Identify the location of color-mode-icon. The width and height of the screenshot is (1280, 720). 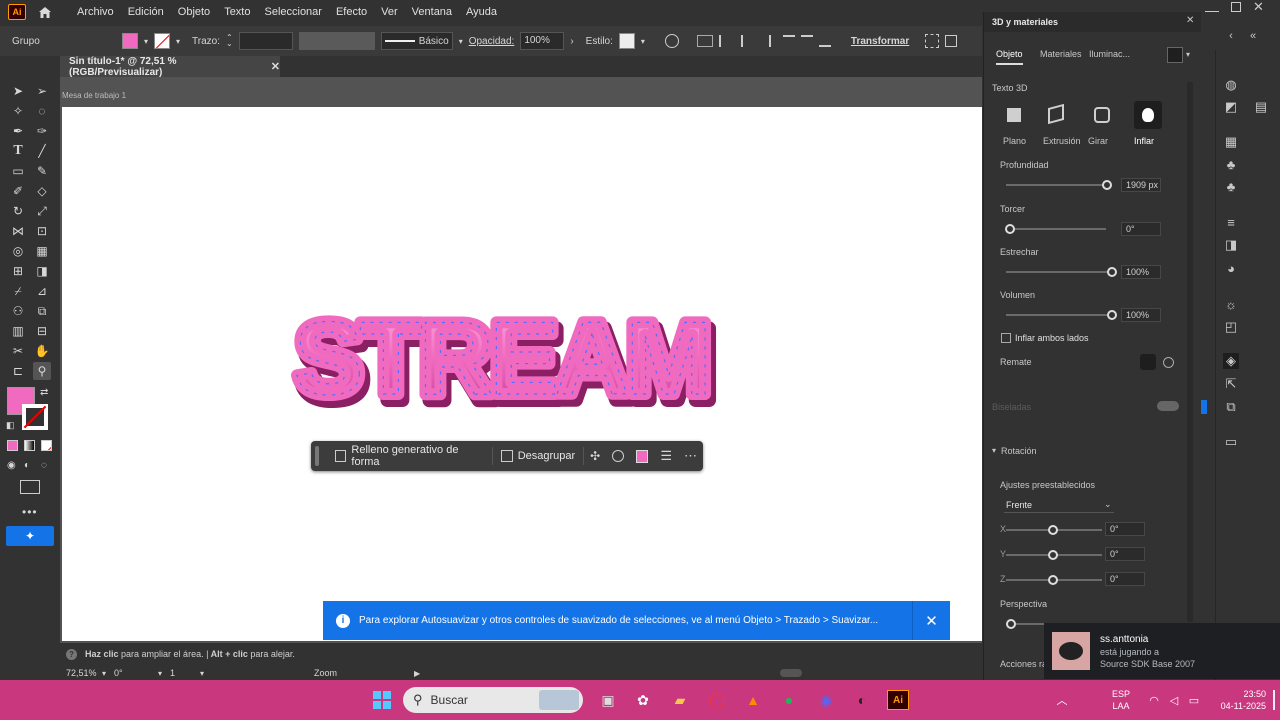
(12, 445).